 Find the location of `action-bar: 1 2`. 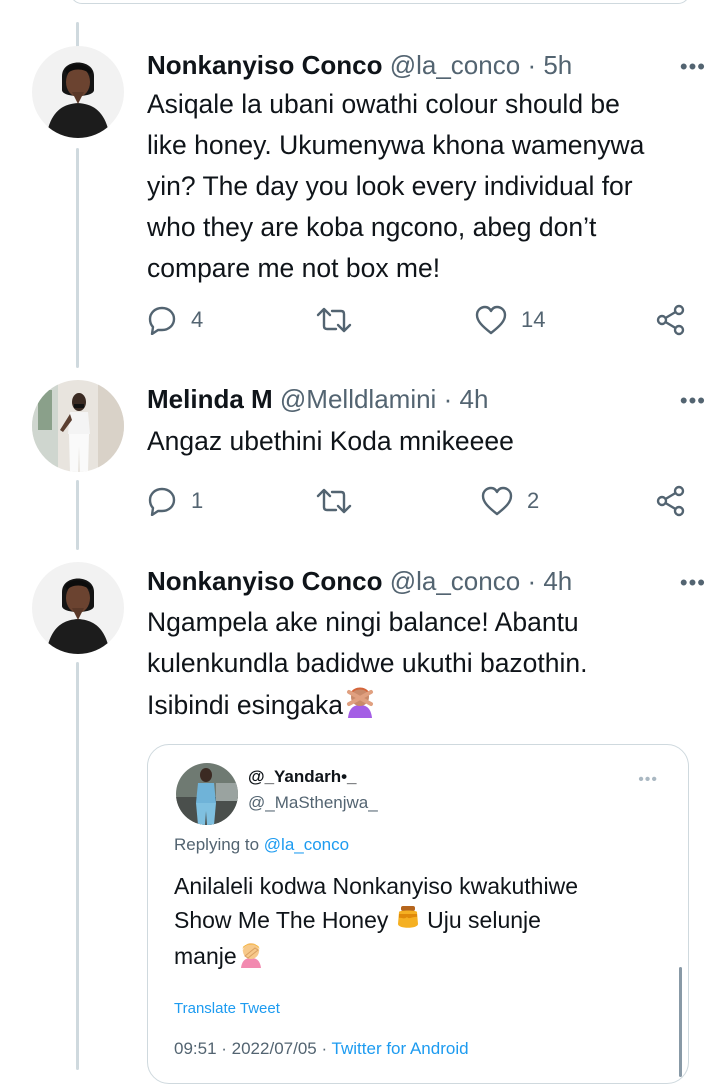

action-bar: 1 2 is located at coordinates (419, 501).